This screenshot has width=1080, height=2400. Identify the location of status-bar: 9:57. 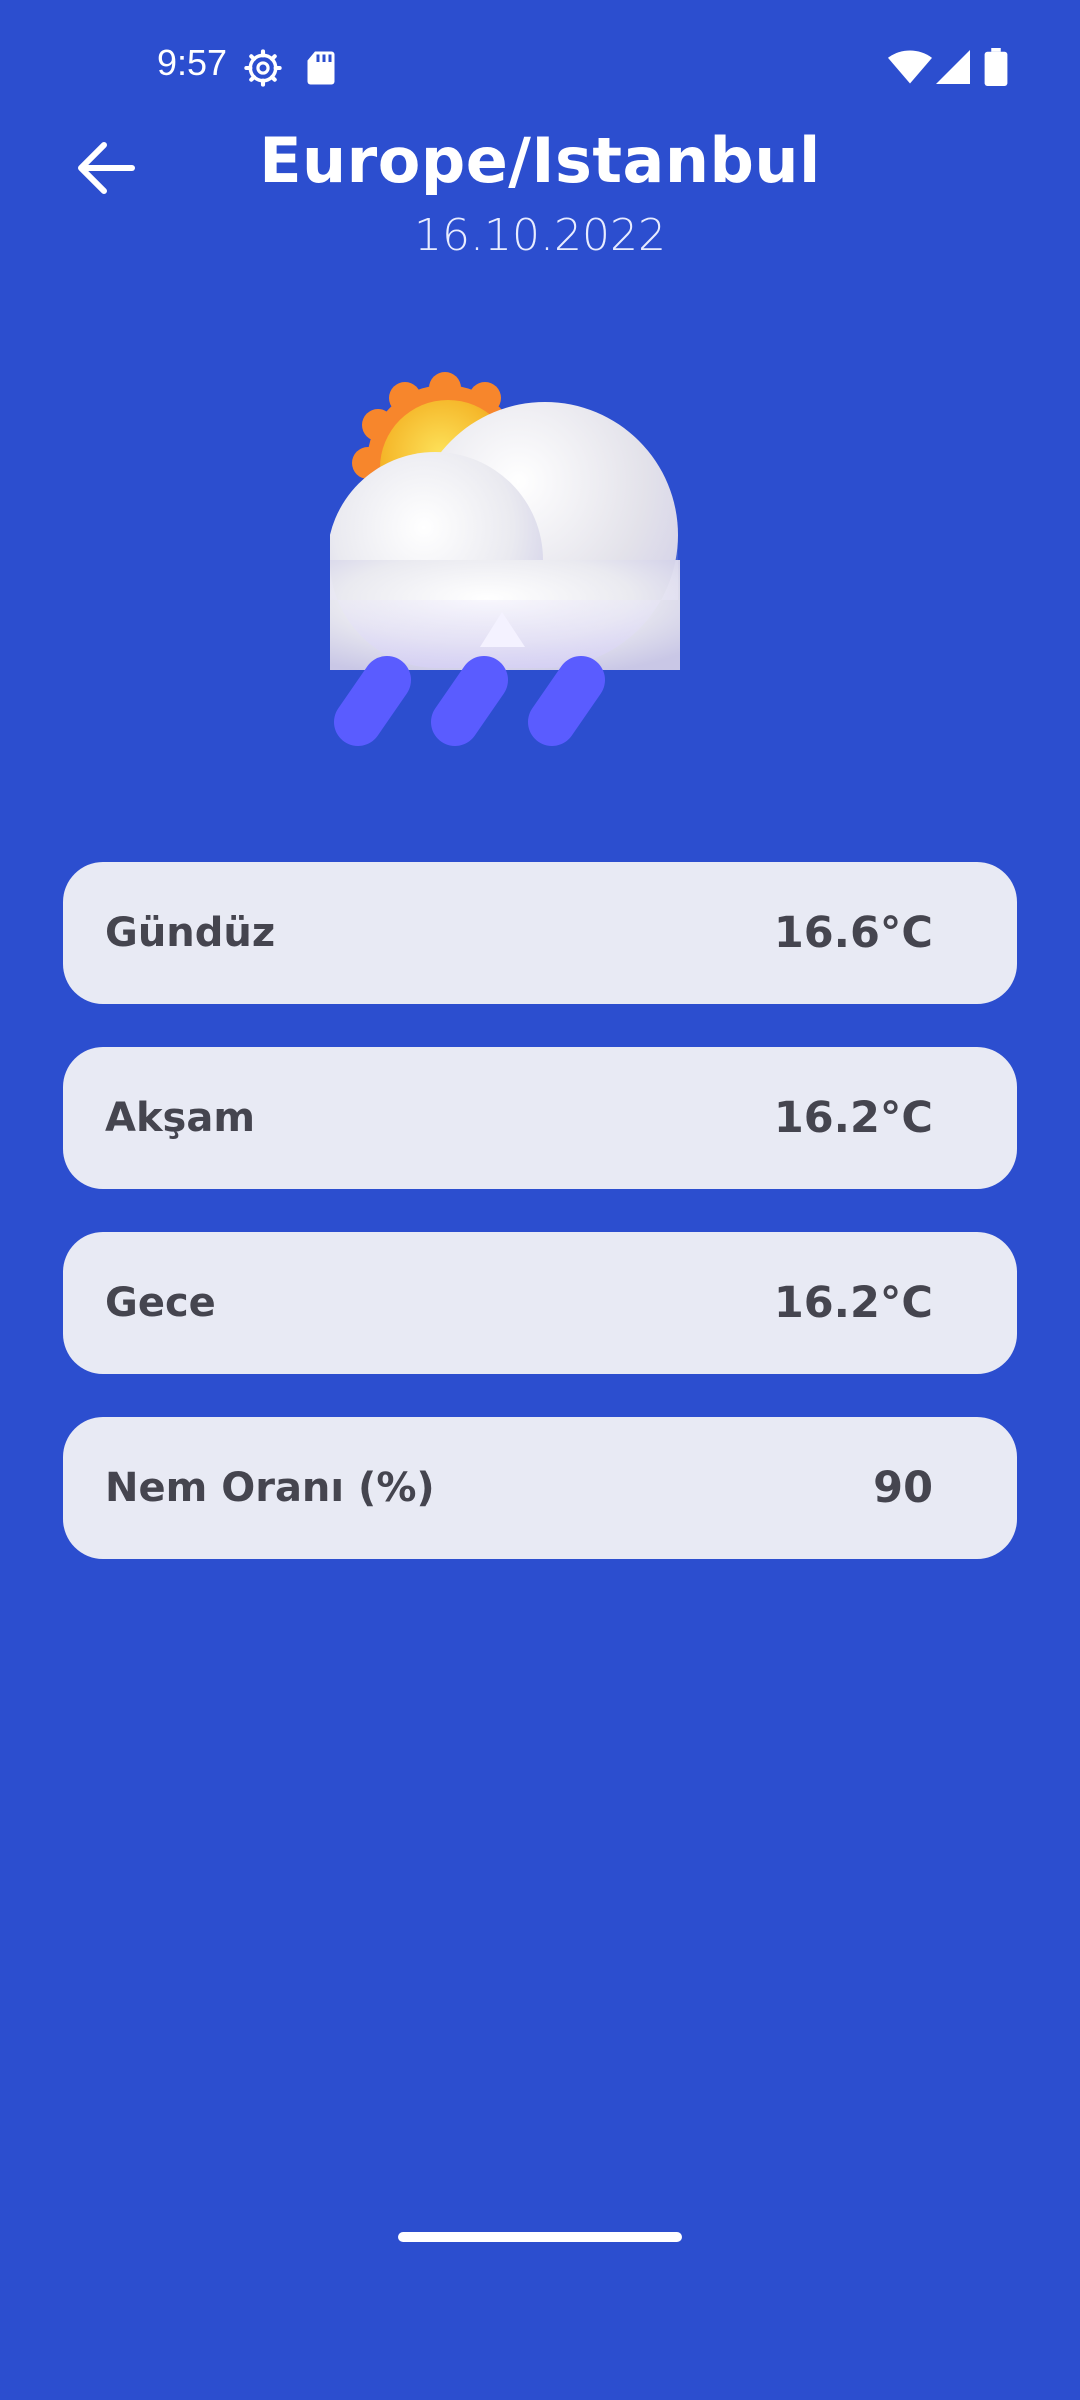
(540, 65).